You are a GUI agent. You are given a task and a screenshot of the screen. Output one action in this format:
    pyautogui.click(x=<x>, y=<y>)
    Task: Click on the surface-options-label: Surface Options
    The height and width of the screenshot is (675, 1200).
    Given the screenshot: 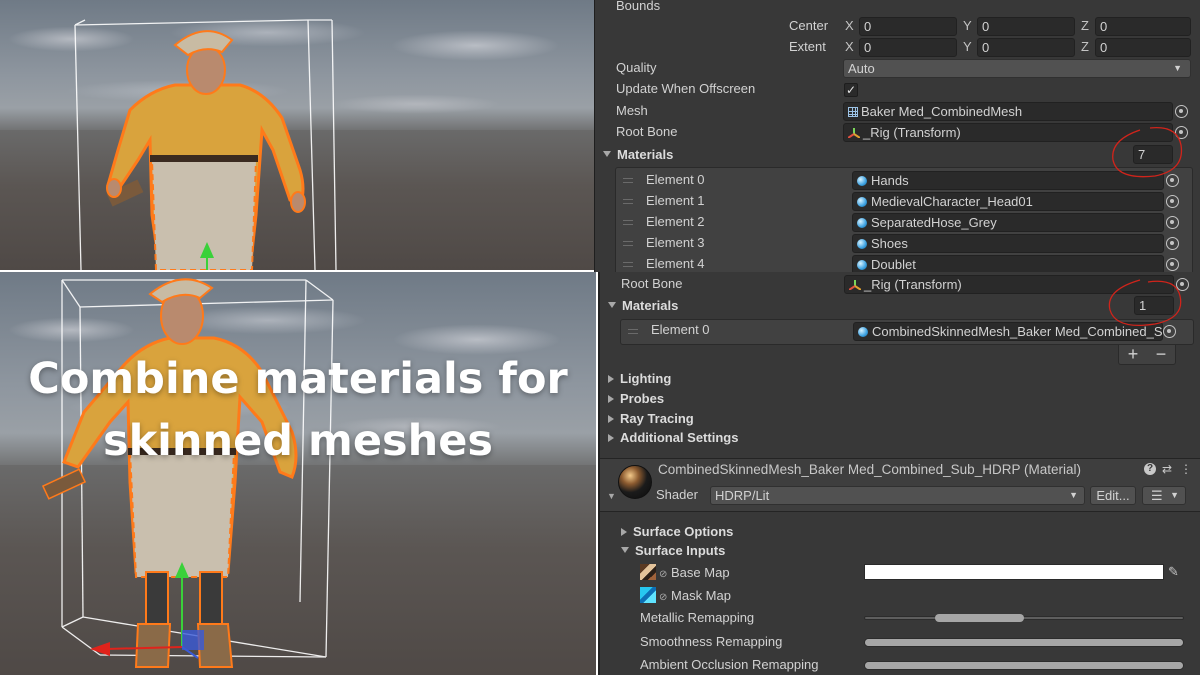 What is the action you would take?
    pyautogui.click(x=683, y=531)
    